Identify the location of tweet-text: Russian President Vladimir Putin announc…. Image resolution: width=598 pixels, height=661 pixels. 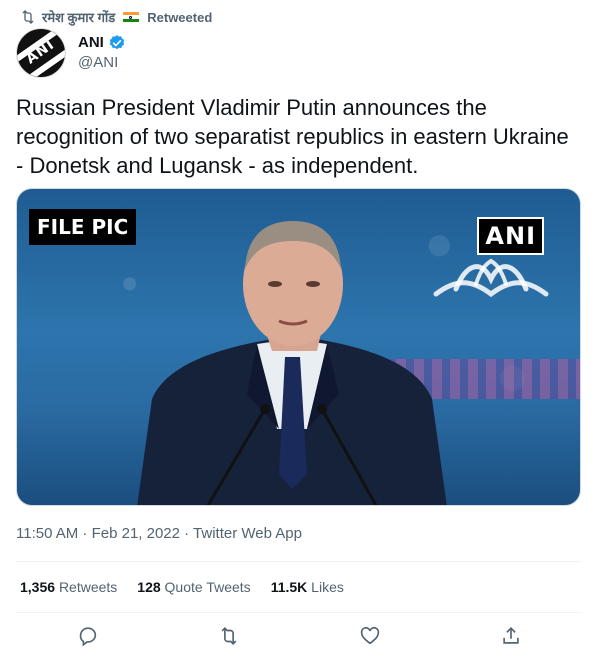
(292, 136).